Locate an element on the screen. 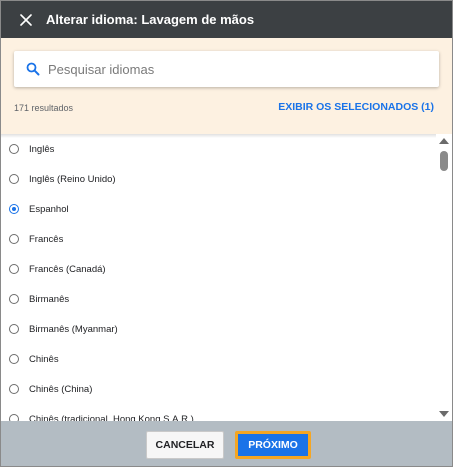 Image resolution: width=453 pixels, height=467 pixels. dialog-header: Alterar idioma: Lavagem de mãos is located at coordinates (226, 19).